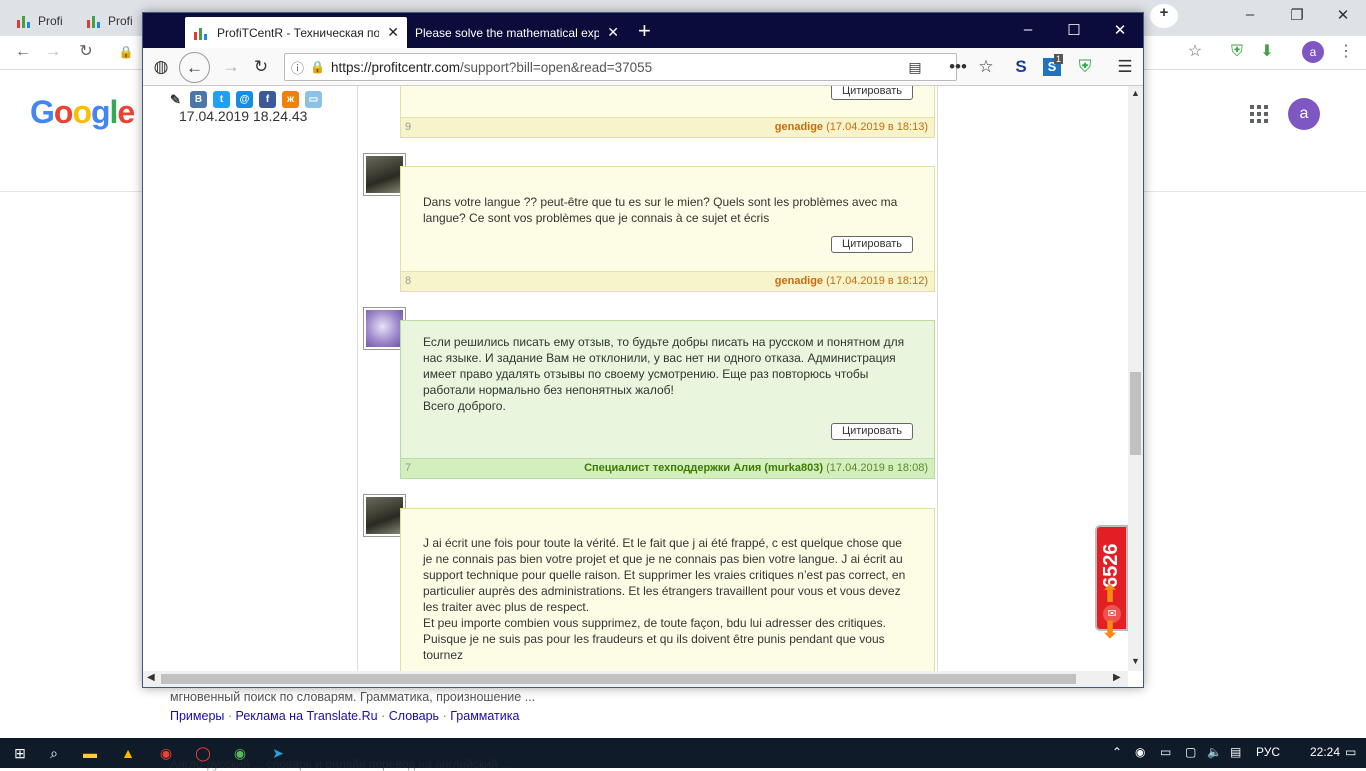 This screenshot has width=1366, height=771. I want to click on reload-icon: ↻, so click(86, 52).